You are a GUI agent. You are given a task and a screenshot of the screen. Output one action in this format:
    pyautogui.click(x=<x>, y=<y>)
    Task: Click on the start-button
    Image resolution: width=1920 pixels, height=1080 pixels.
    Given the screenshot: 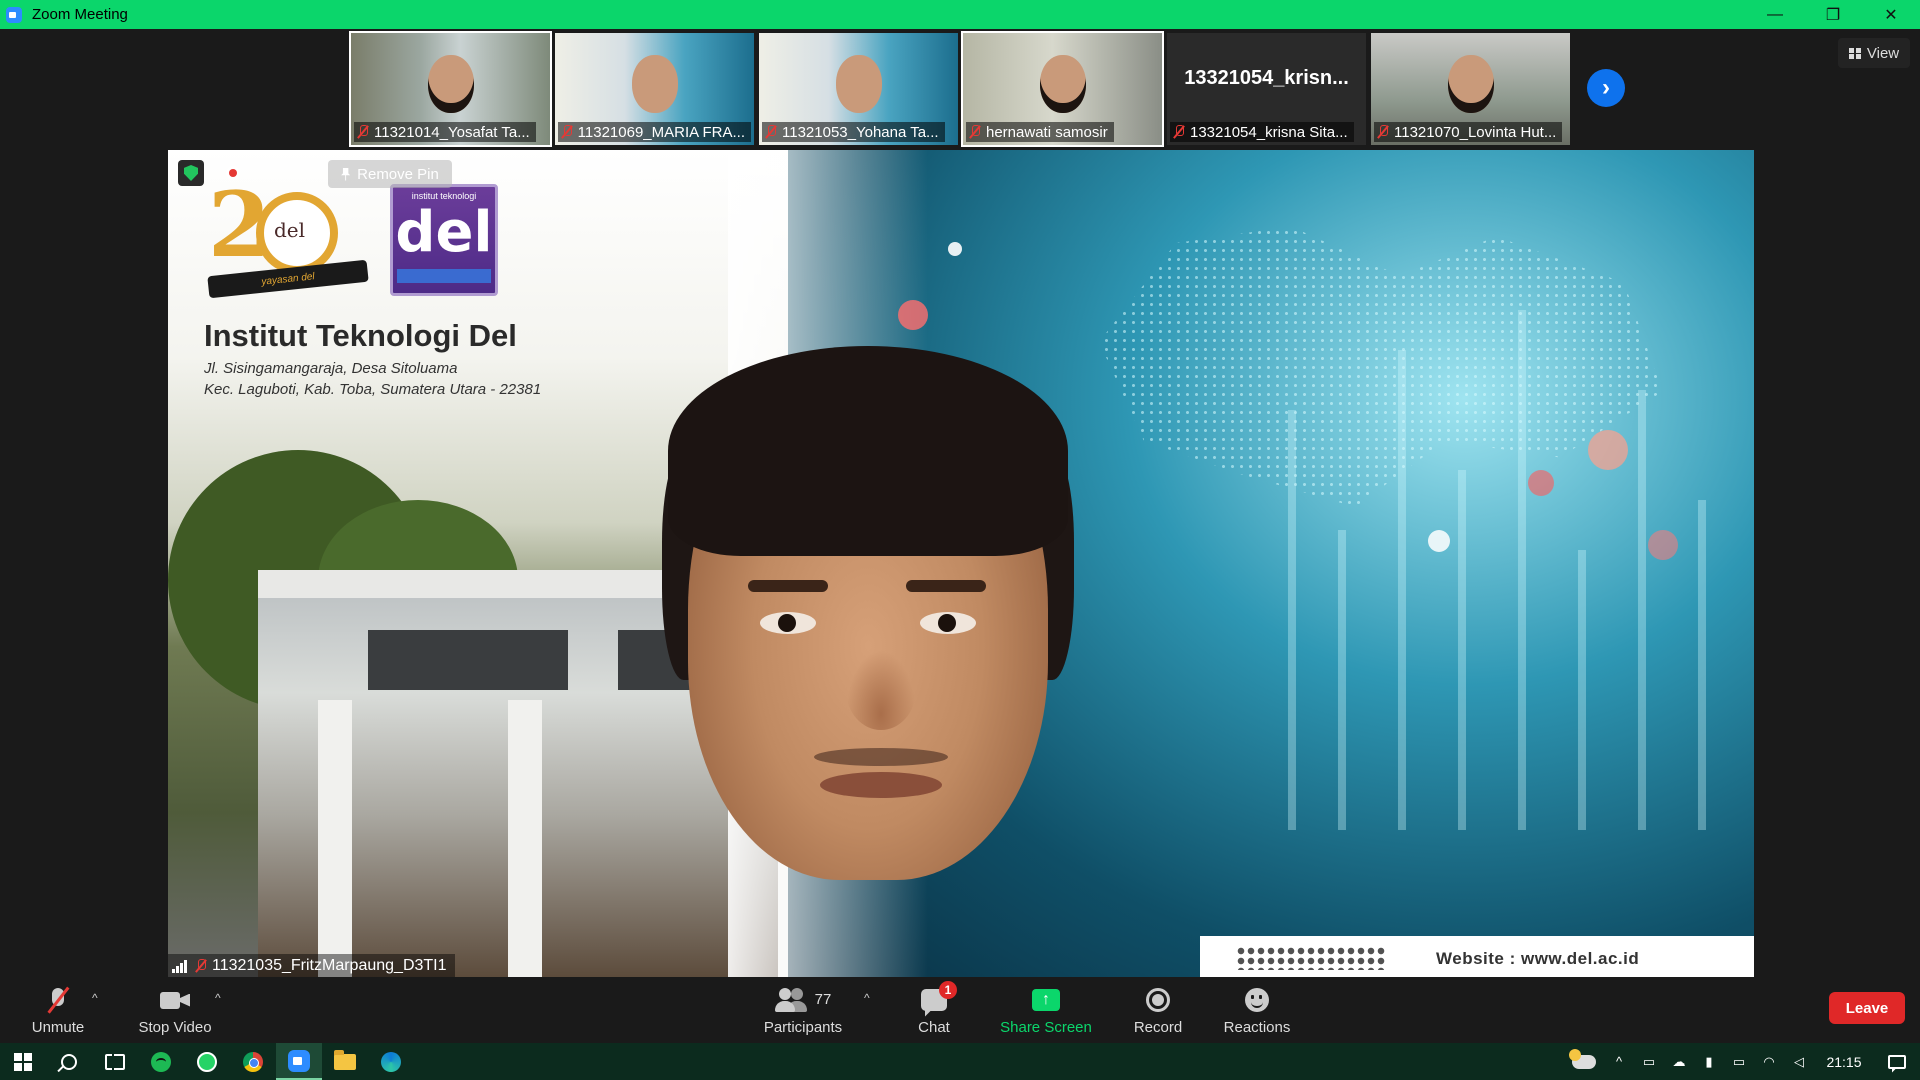 What is the action you would take?
    pyautogui.click(x=23, y=1061)
    